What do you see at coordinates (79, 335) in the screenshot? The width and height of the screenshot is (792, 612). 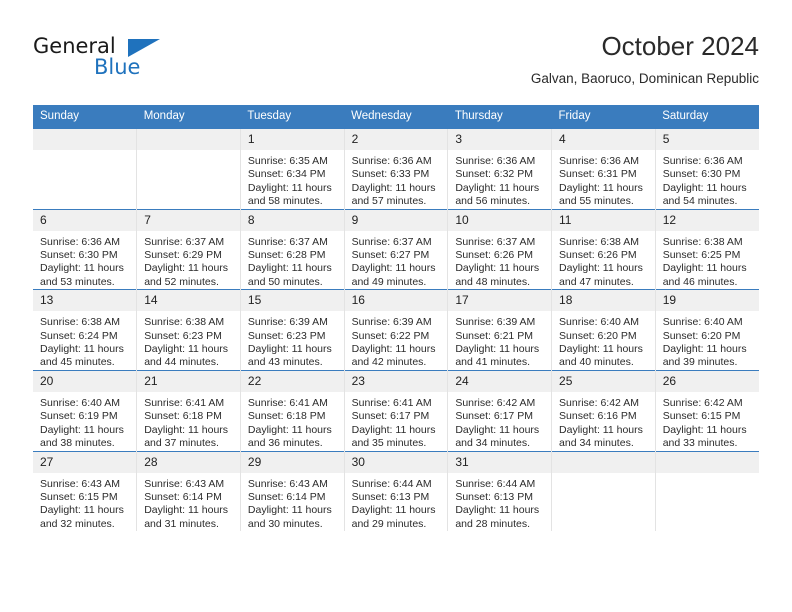 I see `sunset-text: Sunset: 6:24 PM` at bounding box center [79, 335].